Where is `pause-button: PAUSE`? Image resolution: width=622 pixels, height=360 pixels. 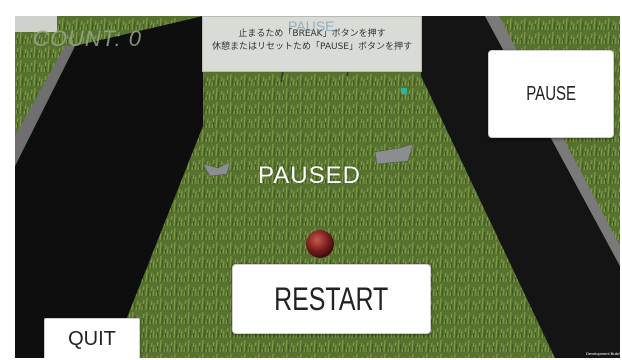 pause-button: PAUSE is located at coordinates (551, 94).